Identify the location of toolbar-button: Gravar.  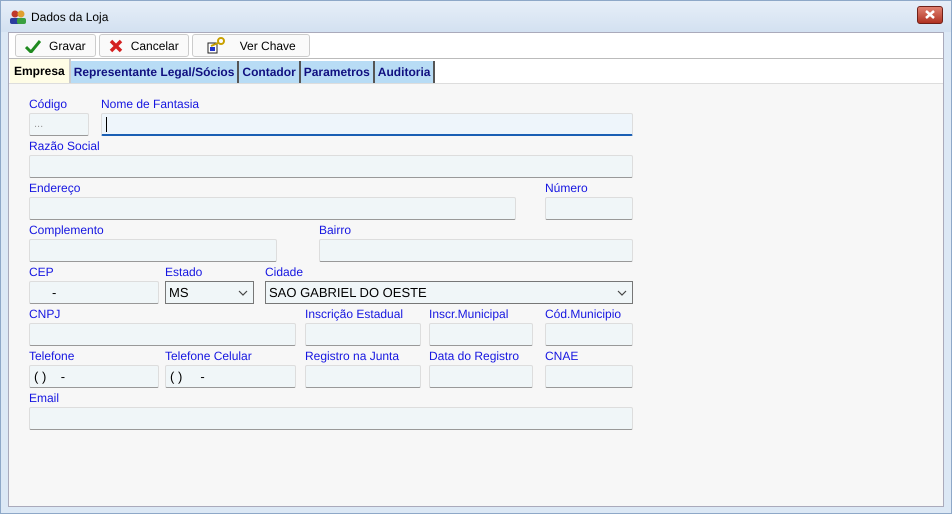
(55, 45).